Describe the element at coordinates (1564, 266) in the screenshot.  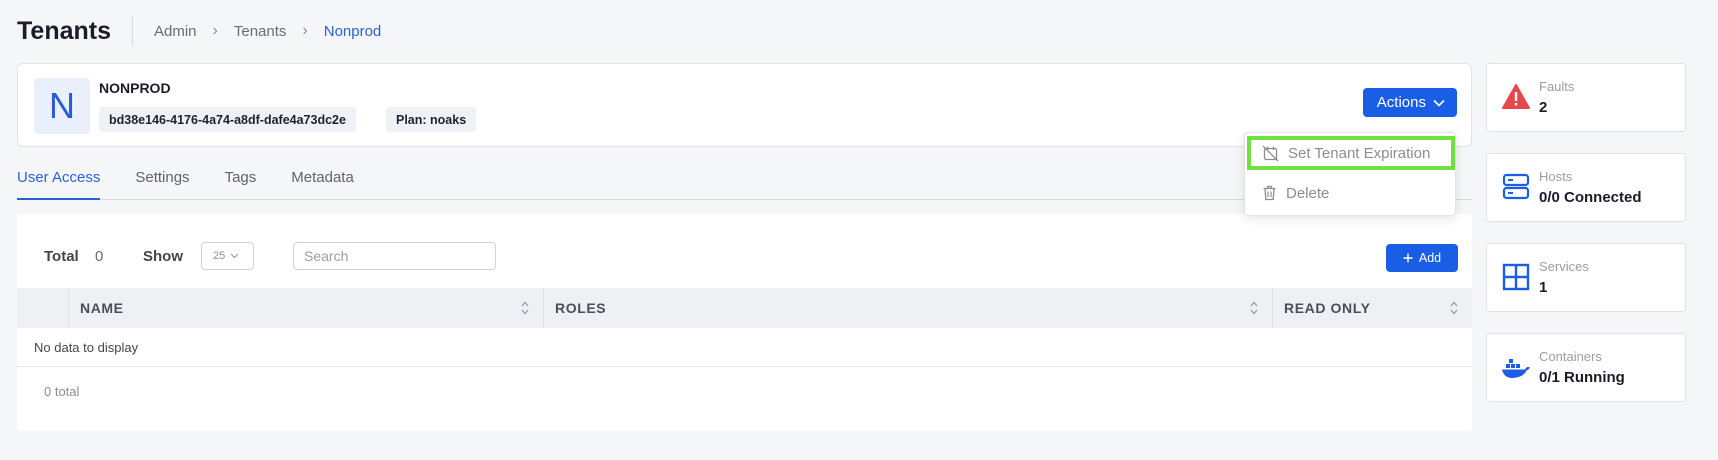
I see `services-label: Services` at that location.